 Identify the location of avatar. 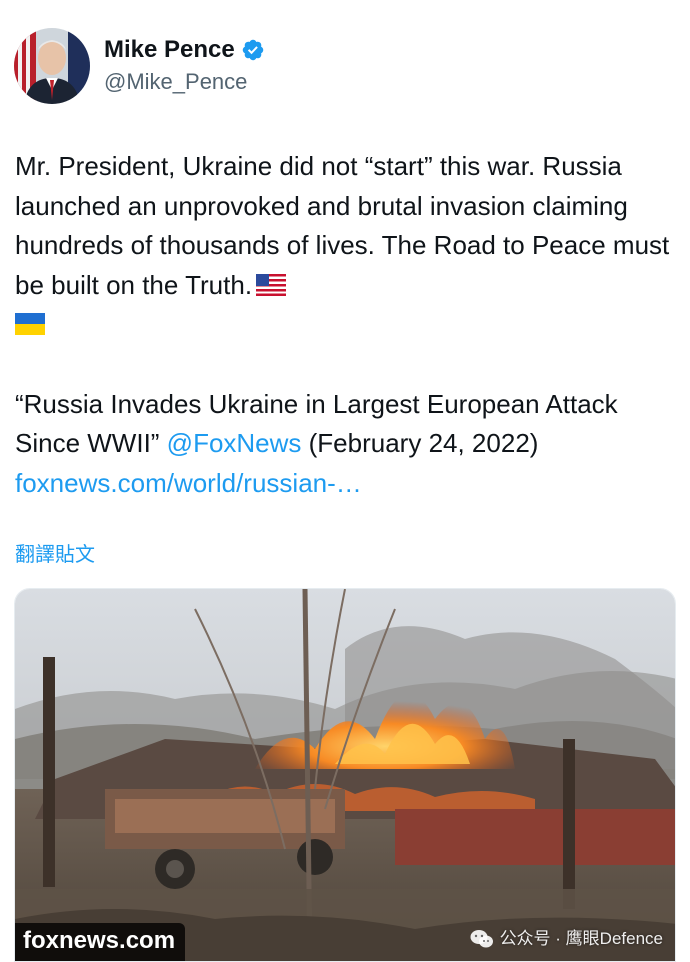
(52, 66).